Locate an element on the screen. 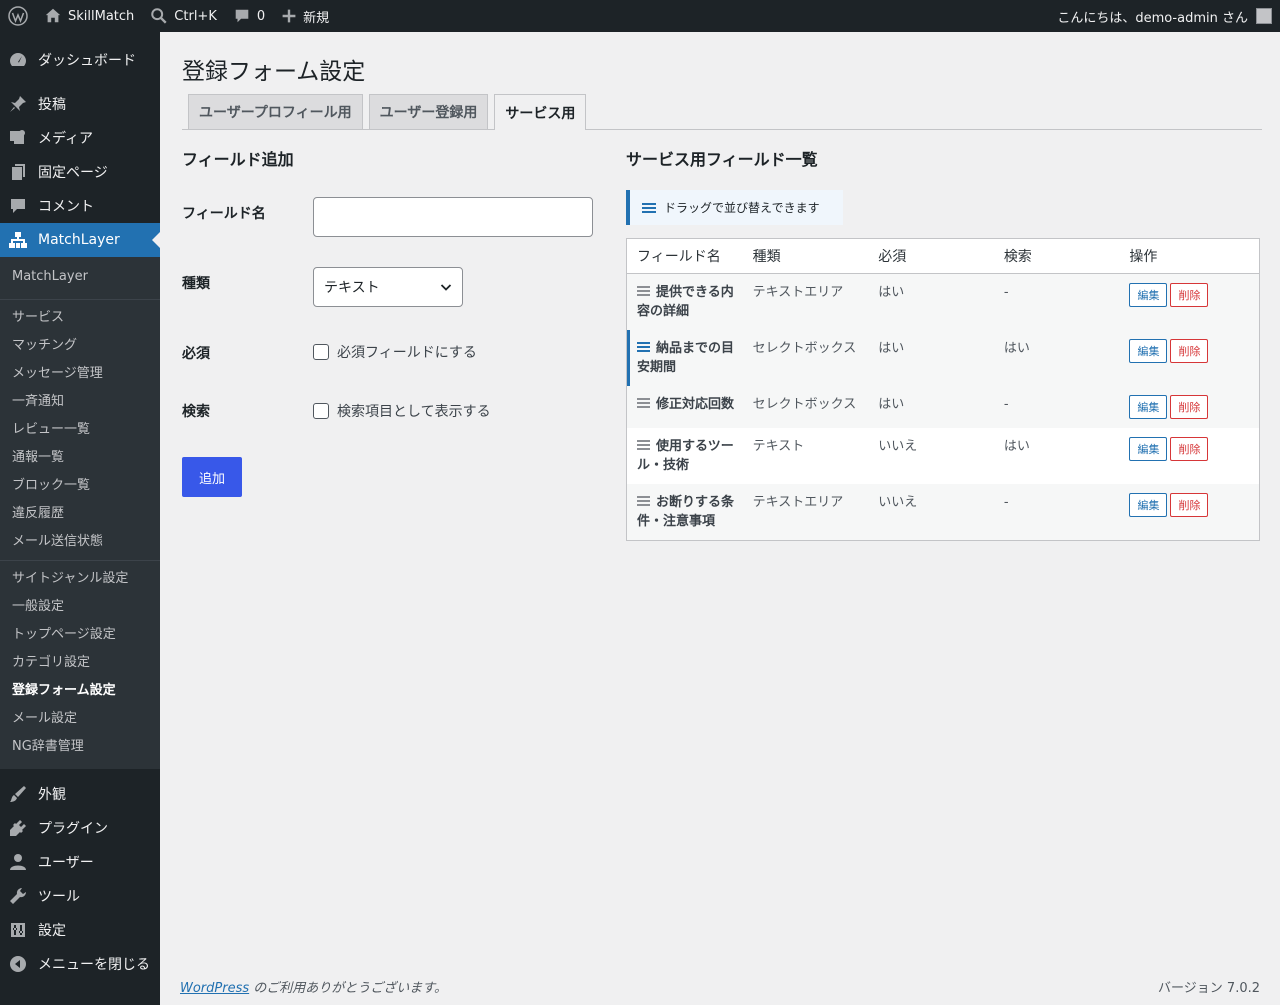 This screenshot has height=1005, width=1280. submenu-item: MatchLayer is located at coordinates (80, 277).